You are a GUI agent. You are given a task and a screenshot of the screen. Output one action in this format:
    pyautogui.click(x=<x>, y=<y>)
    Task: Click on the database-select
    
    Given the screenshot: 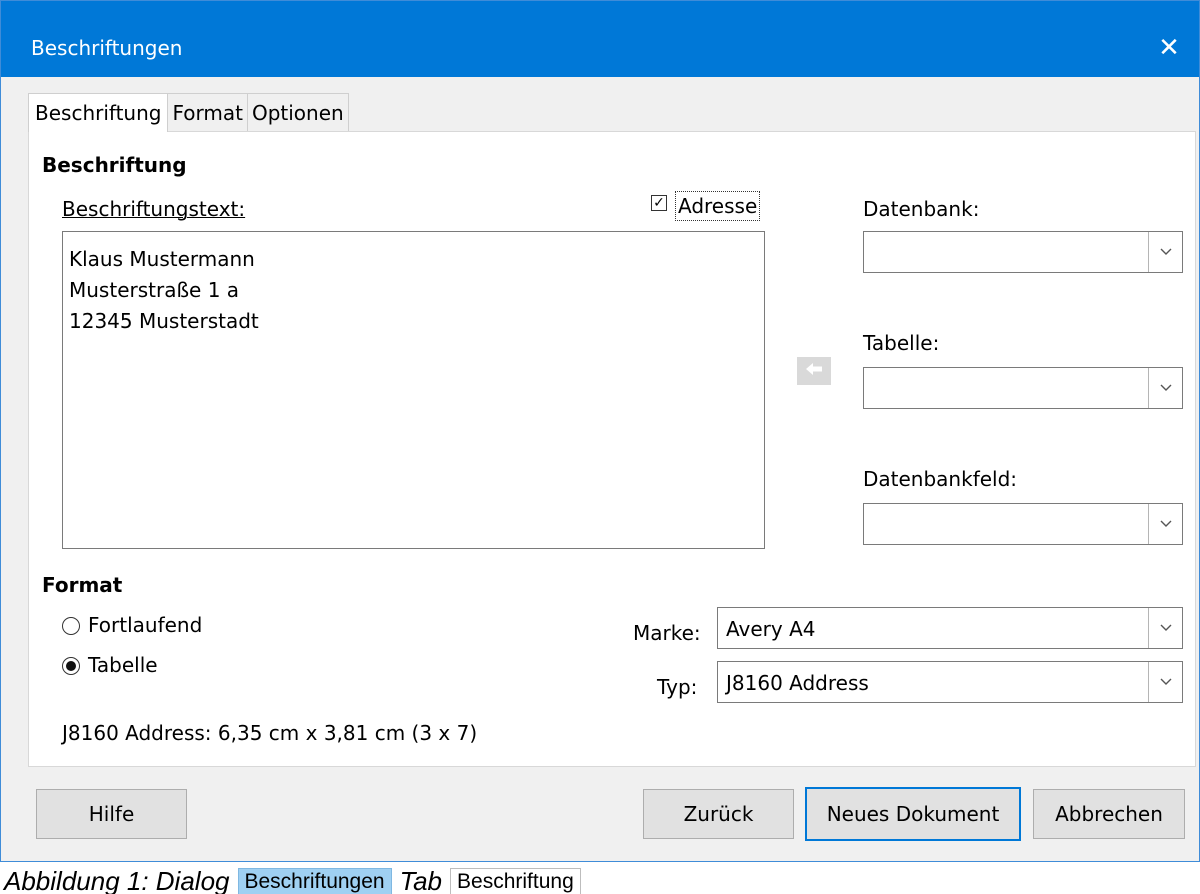 What is the action you would take?
    pyautogui.click(x=1023, y=252)
    